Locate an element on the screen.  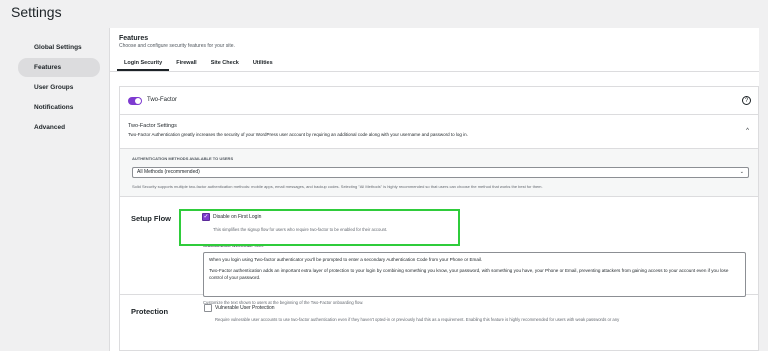
vulnerable-user-label: Vulnerable User Protection is located at coordinates (245, 308).